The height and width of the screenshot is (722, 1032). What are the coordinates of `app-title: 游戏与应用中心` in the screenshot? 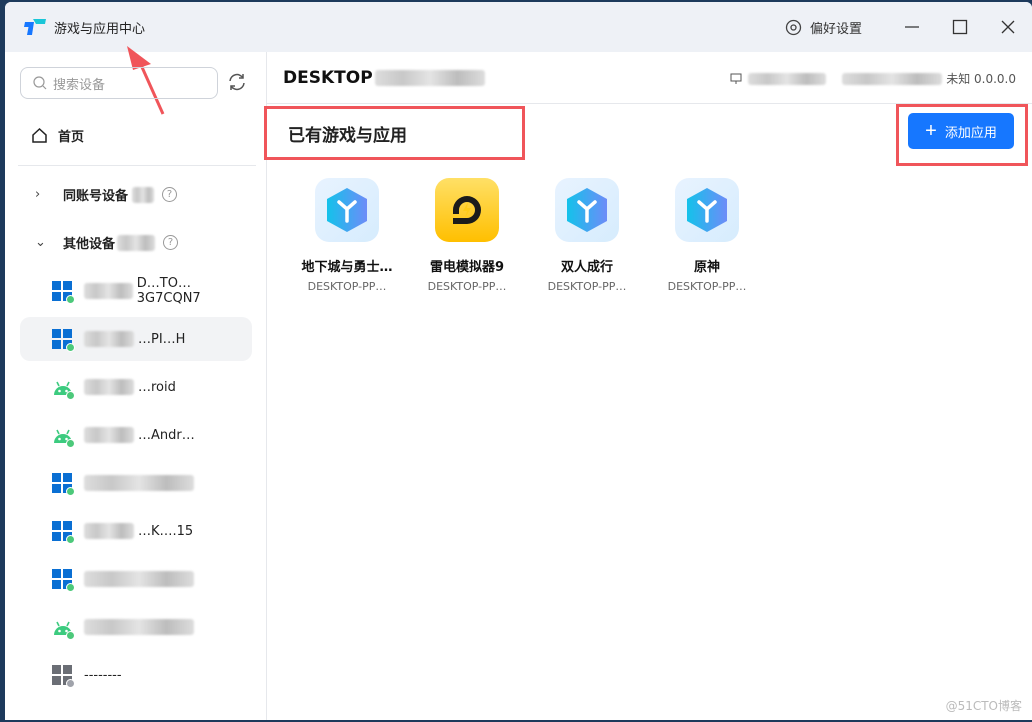 It's located at (100, 29).